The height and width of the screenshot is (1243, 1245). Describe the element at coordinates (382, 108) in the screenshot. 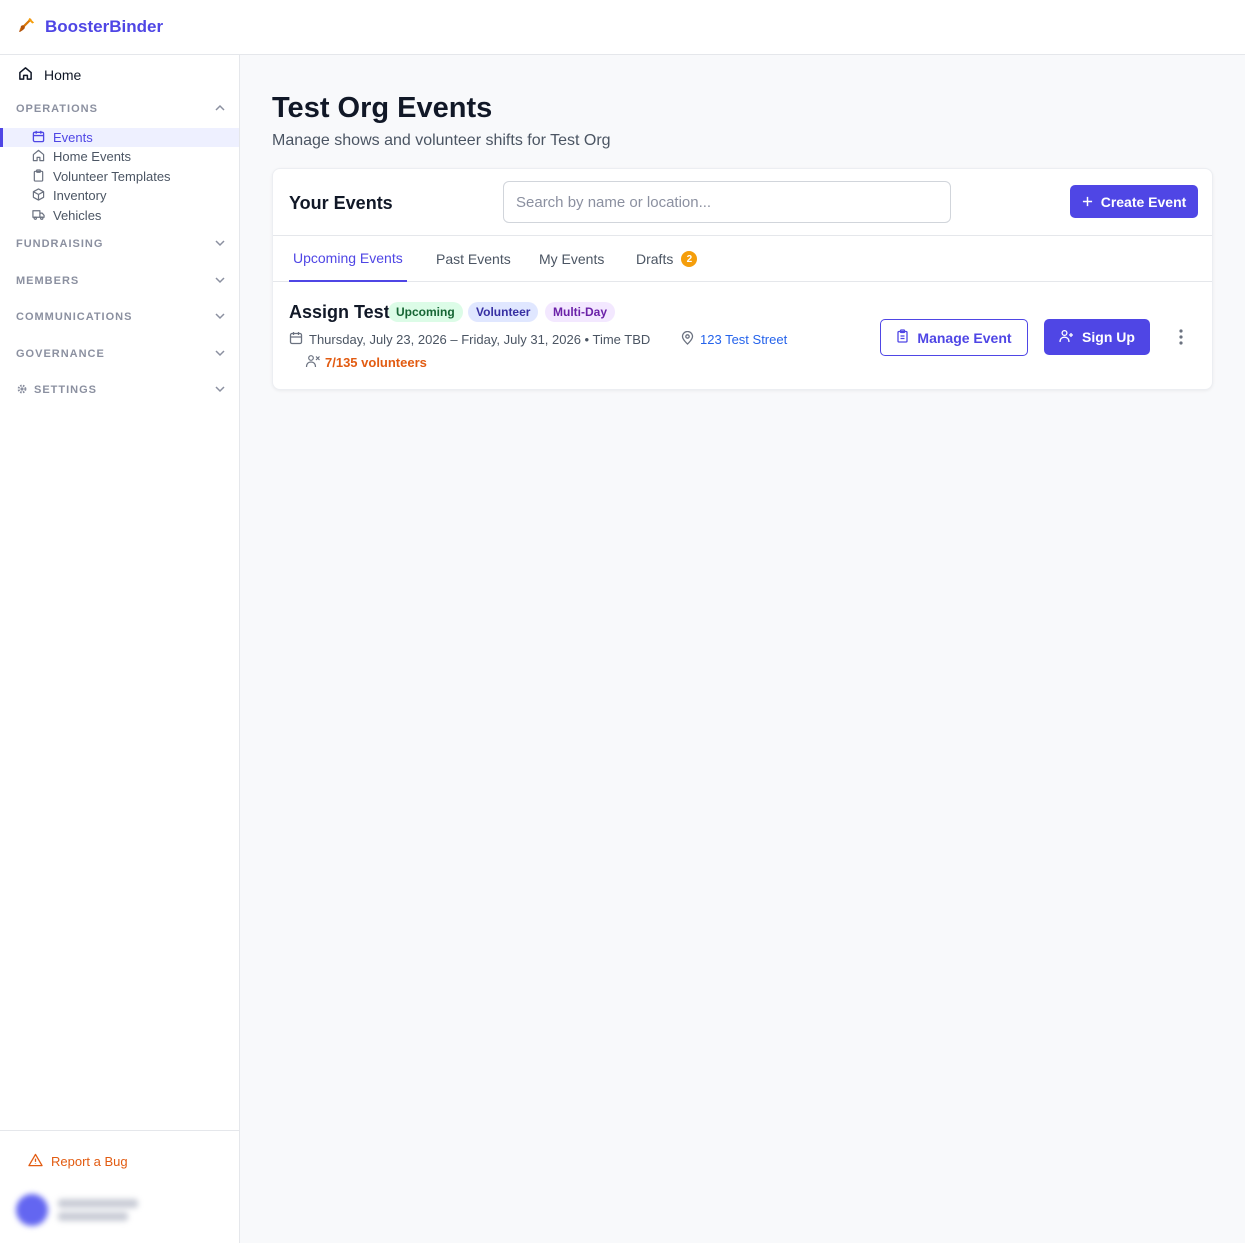

I see `page-title: Test Org Events` at that location.